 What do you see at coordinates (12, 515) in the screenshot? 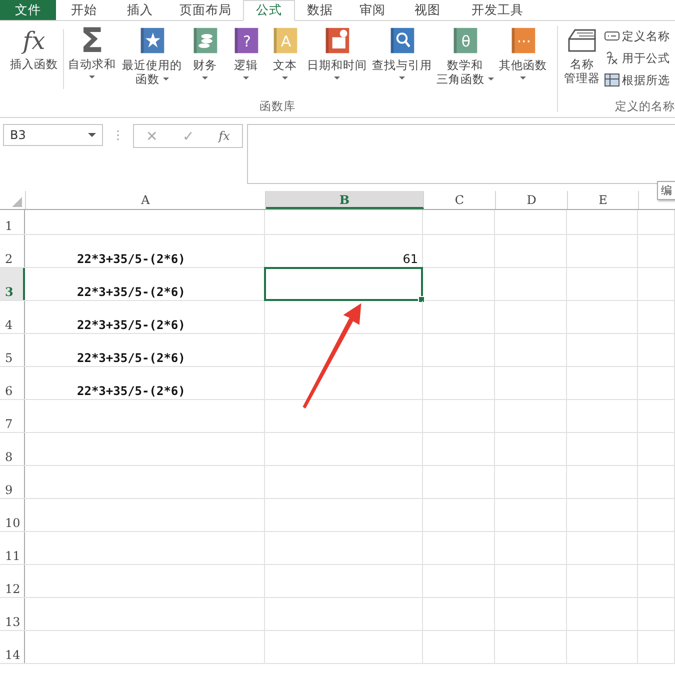
I see `row-header: 10` at bounding box center [12, 515].